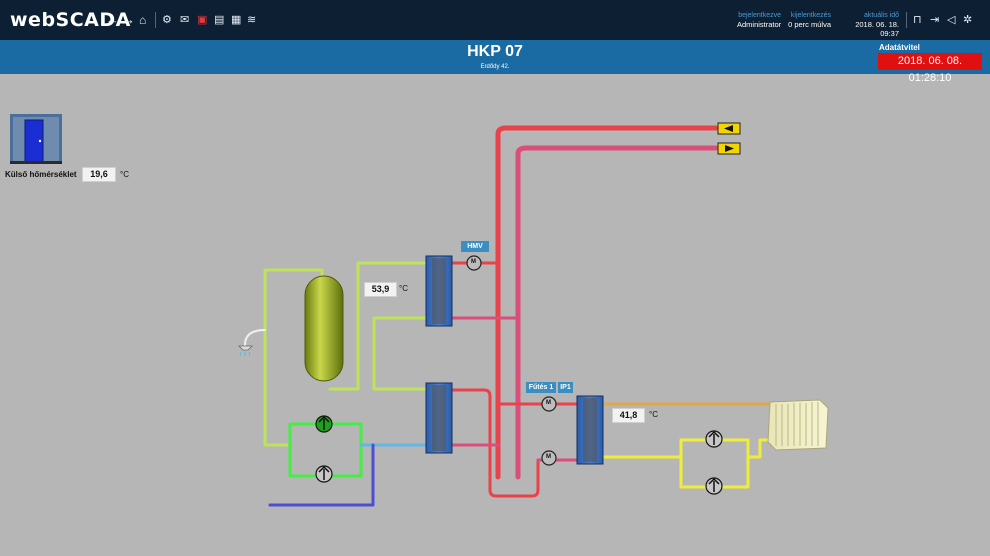 This screenshot has height=556, width=990. Describe the element at coordinates (590, 430) in the screenshot. I see `heating-heat-exchanger` at that location.